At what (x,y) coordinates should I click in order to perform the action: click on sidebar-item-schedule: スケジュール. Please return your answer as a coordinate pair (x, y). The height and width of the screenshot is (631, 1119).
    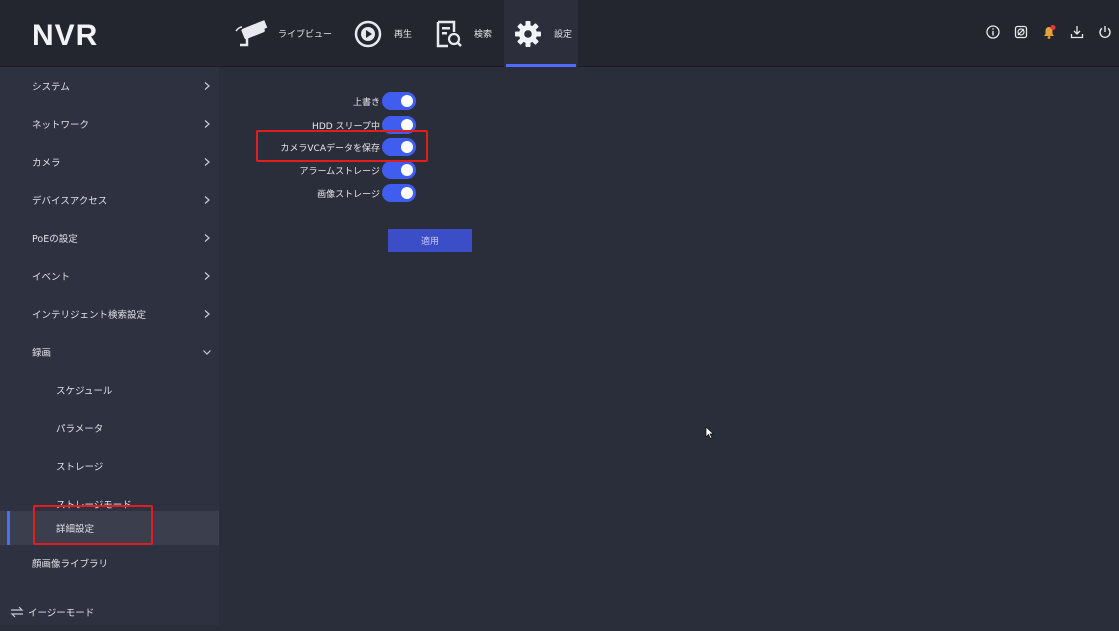
    Looking at the image, I should click on (109, 390).